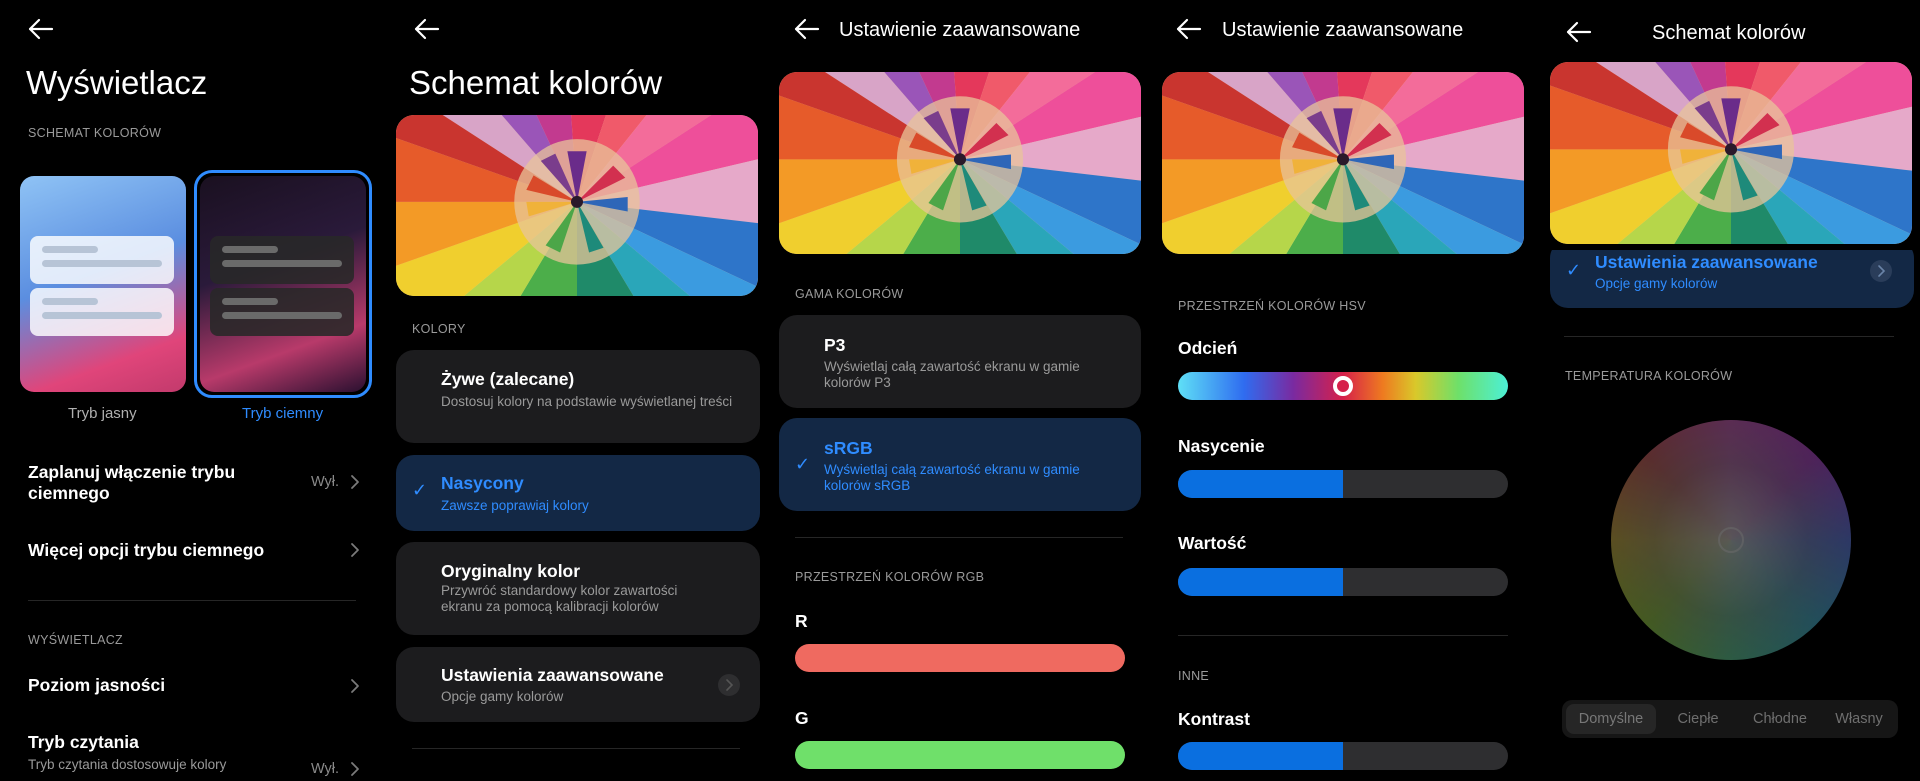 This screenshot has width=1920, height=781. I want to click on saturation-label: Nasycenie, so click(1221, 446).